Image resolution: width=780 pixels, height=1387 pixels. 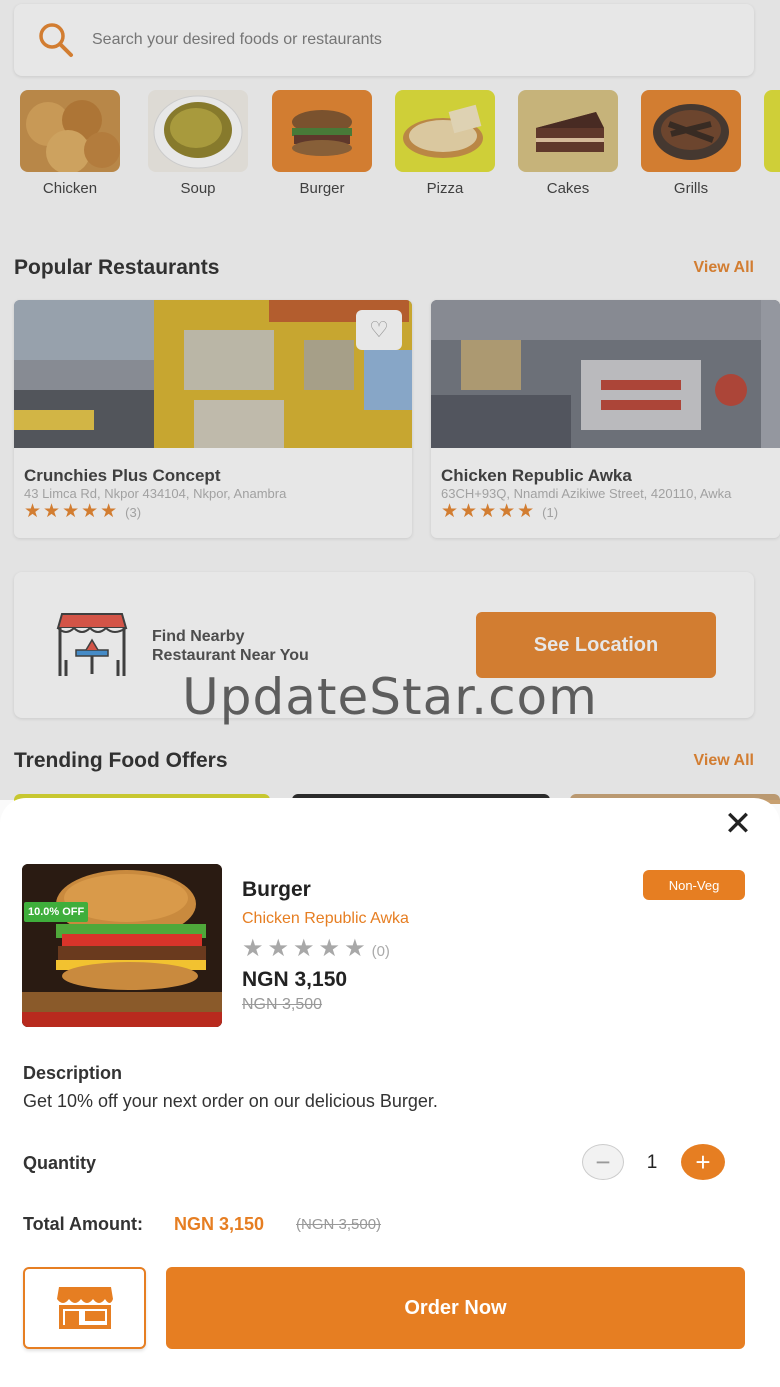 What do you see at coordinates (73, 1073) in the screenshot?
I see `description-label: Description` at bounding box center [73, 1073].